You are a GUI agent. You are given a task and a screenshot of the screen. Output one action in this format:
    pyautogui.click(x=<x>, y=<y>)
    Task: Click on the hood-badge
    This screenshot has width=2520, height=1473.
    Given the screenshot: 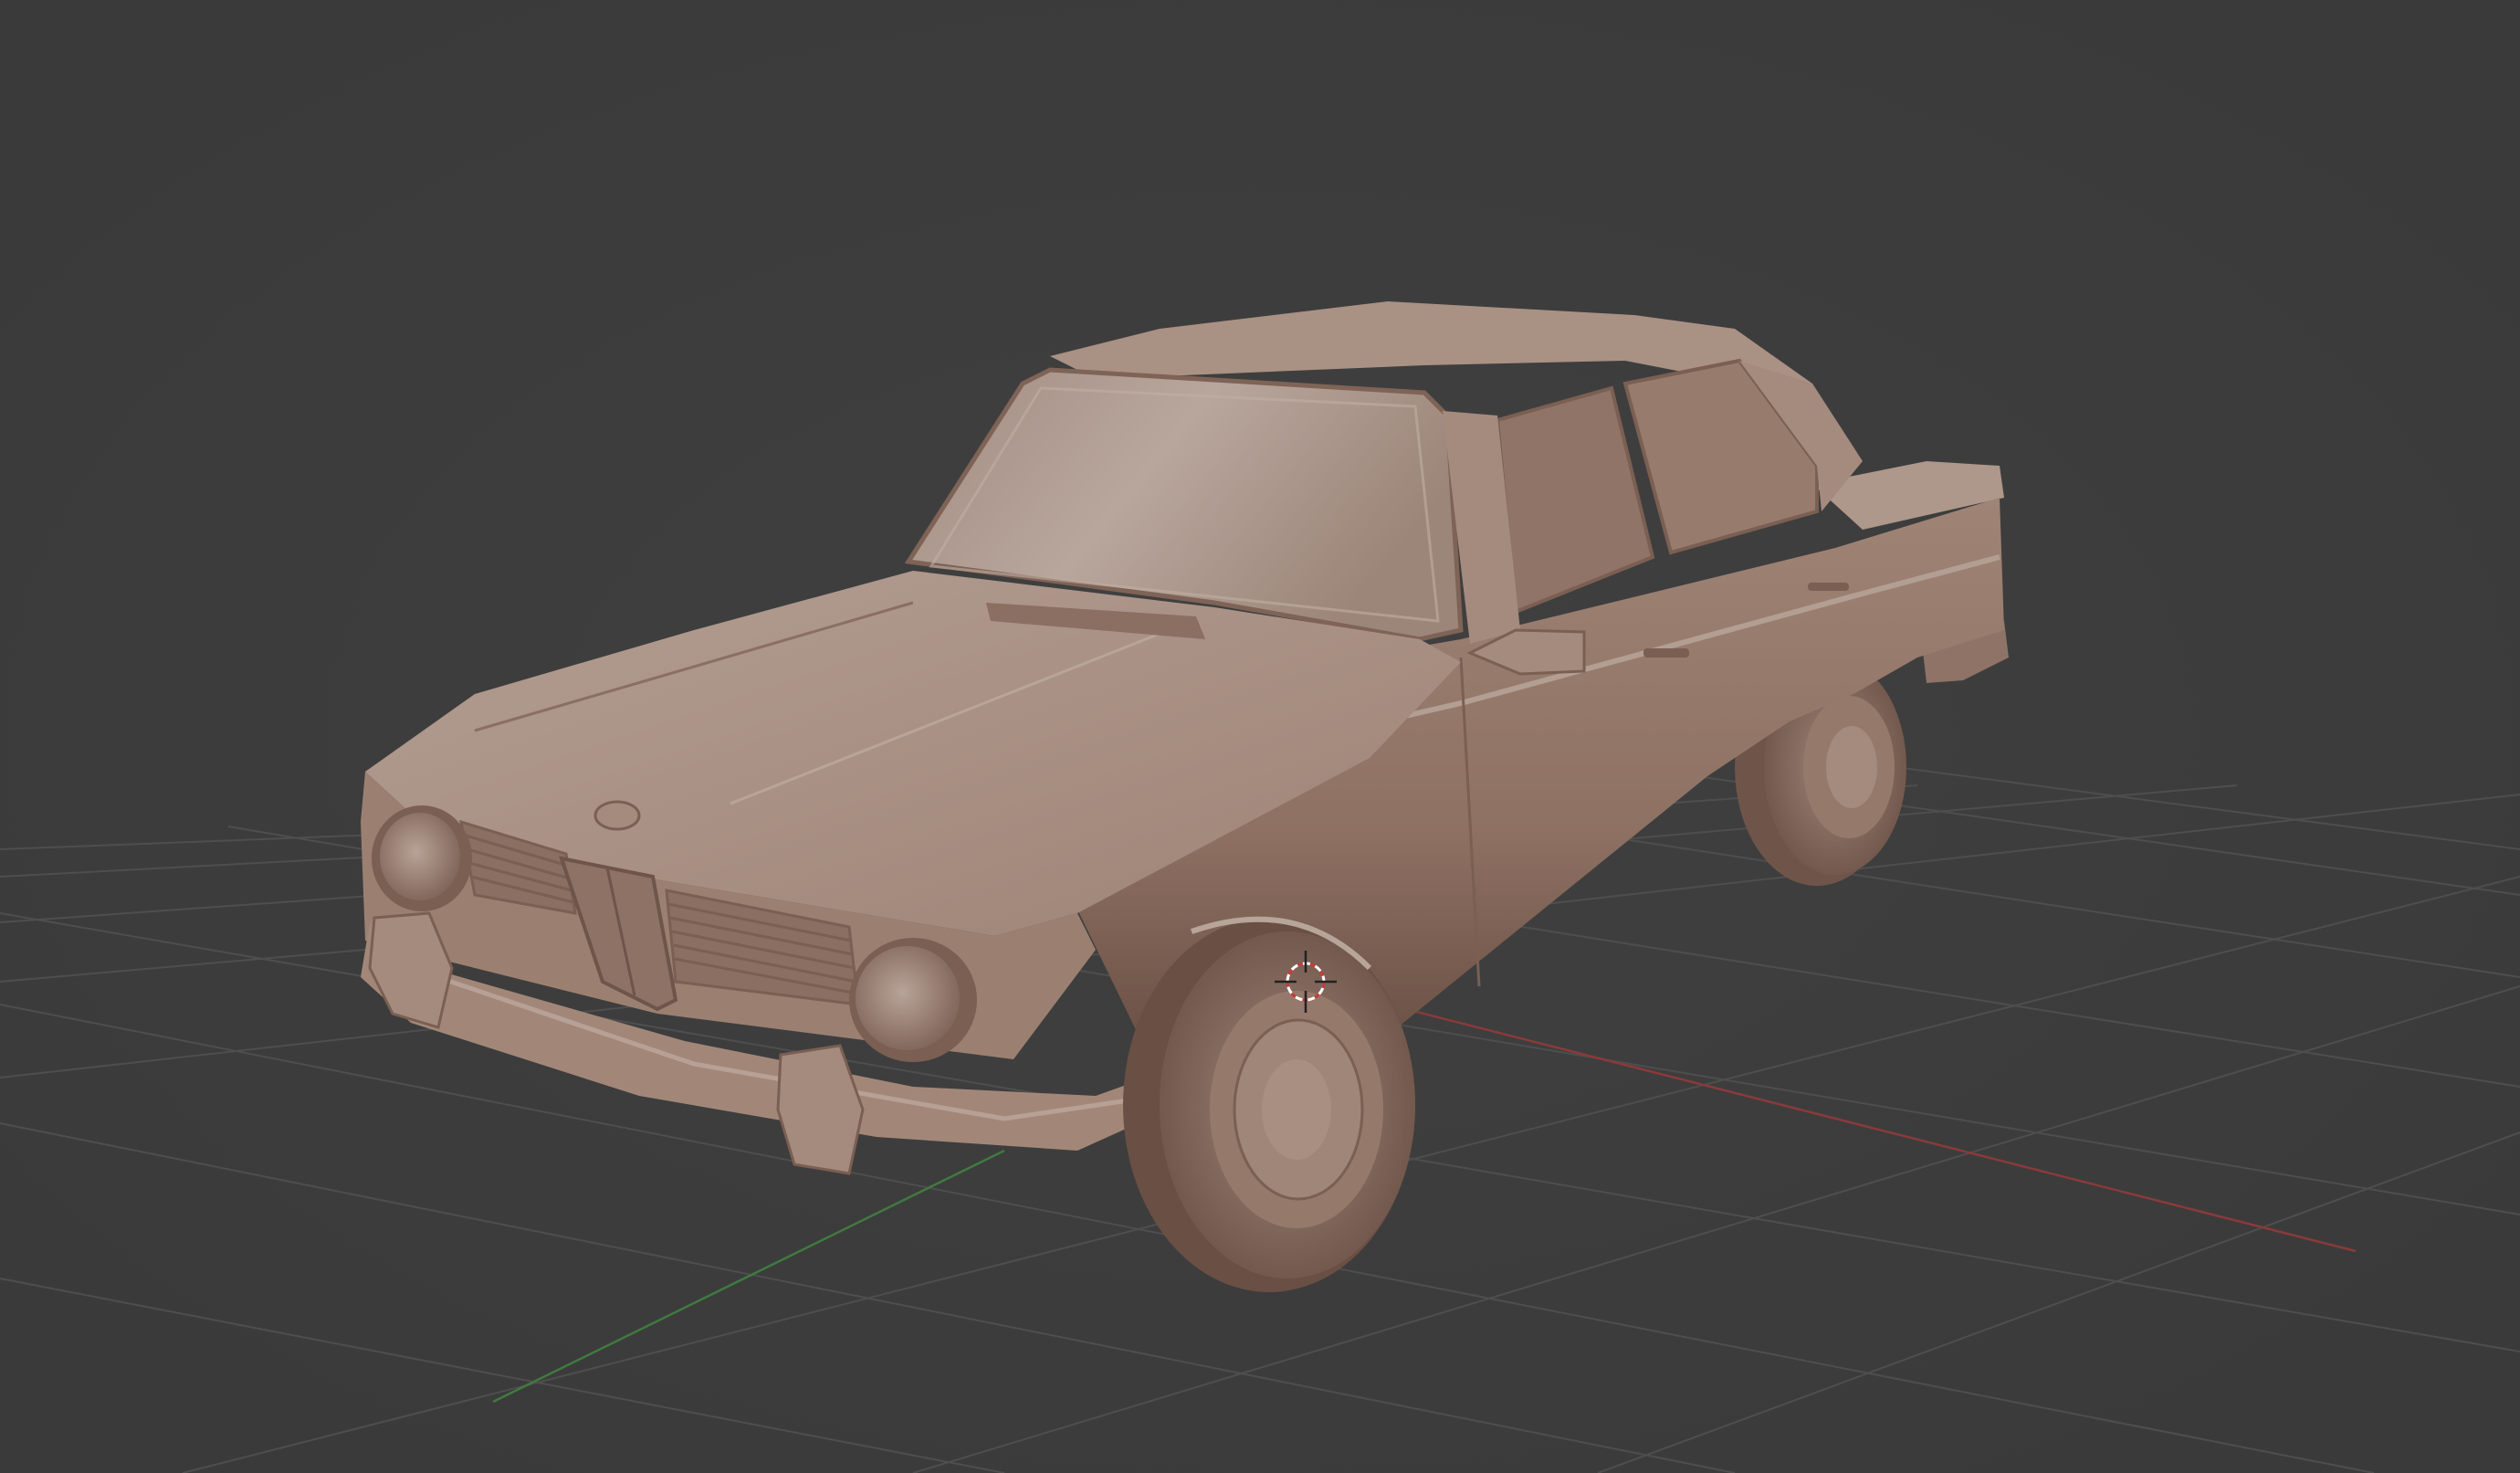 What is the action you would take?
    pyautogui.click(x=617, y=816)
    